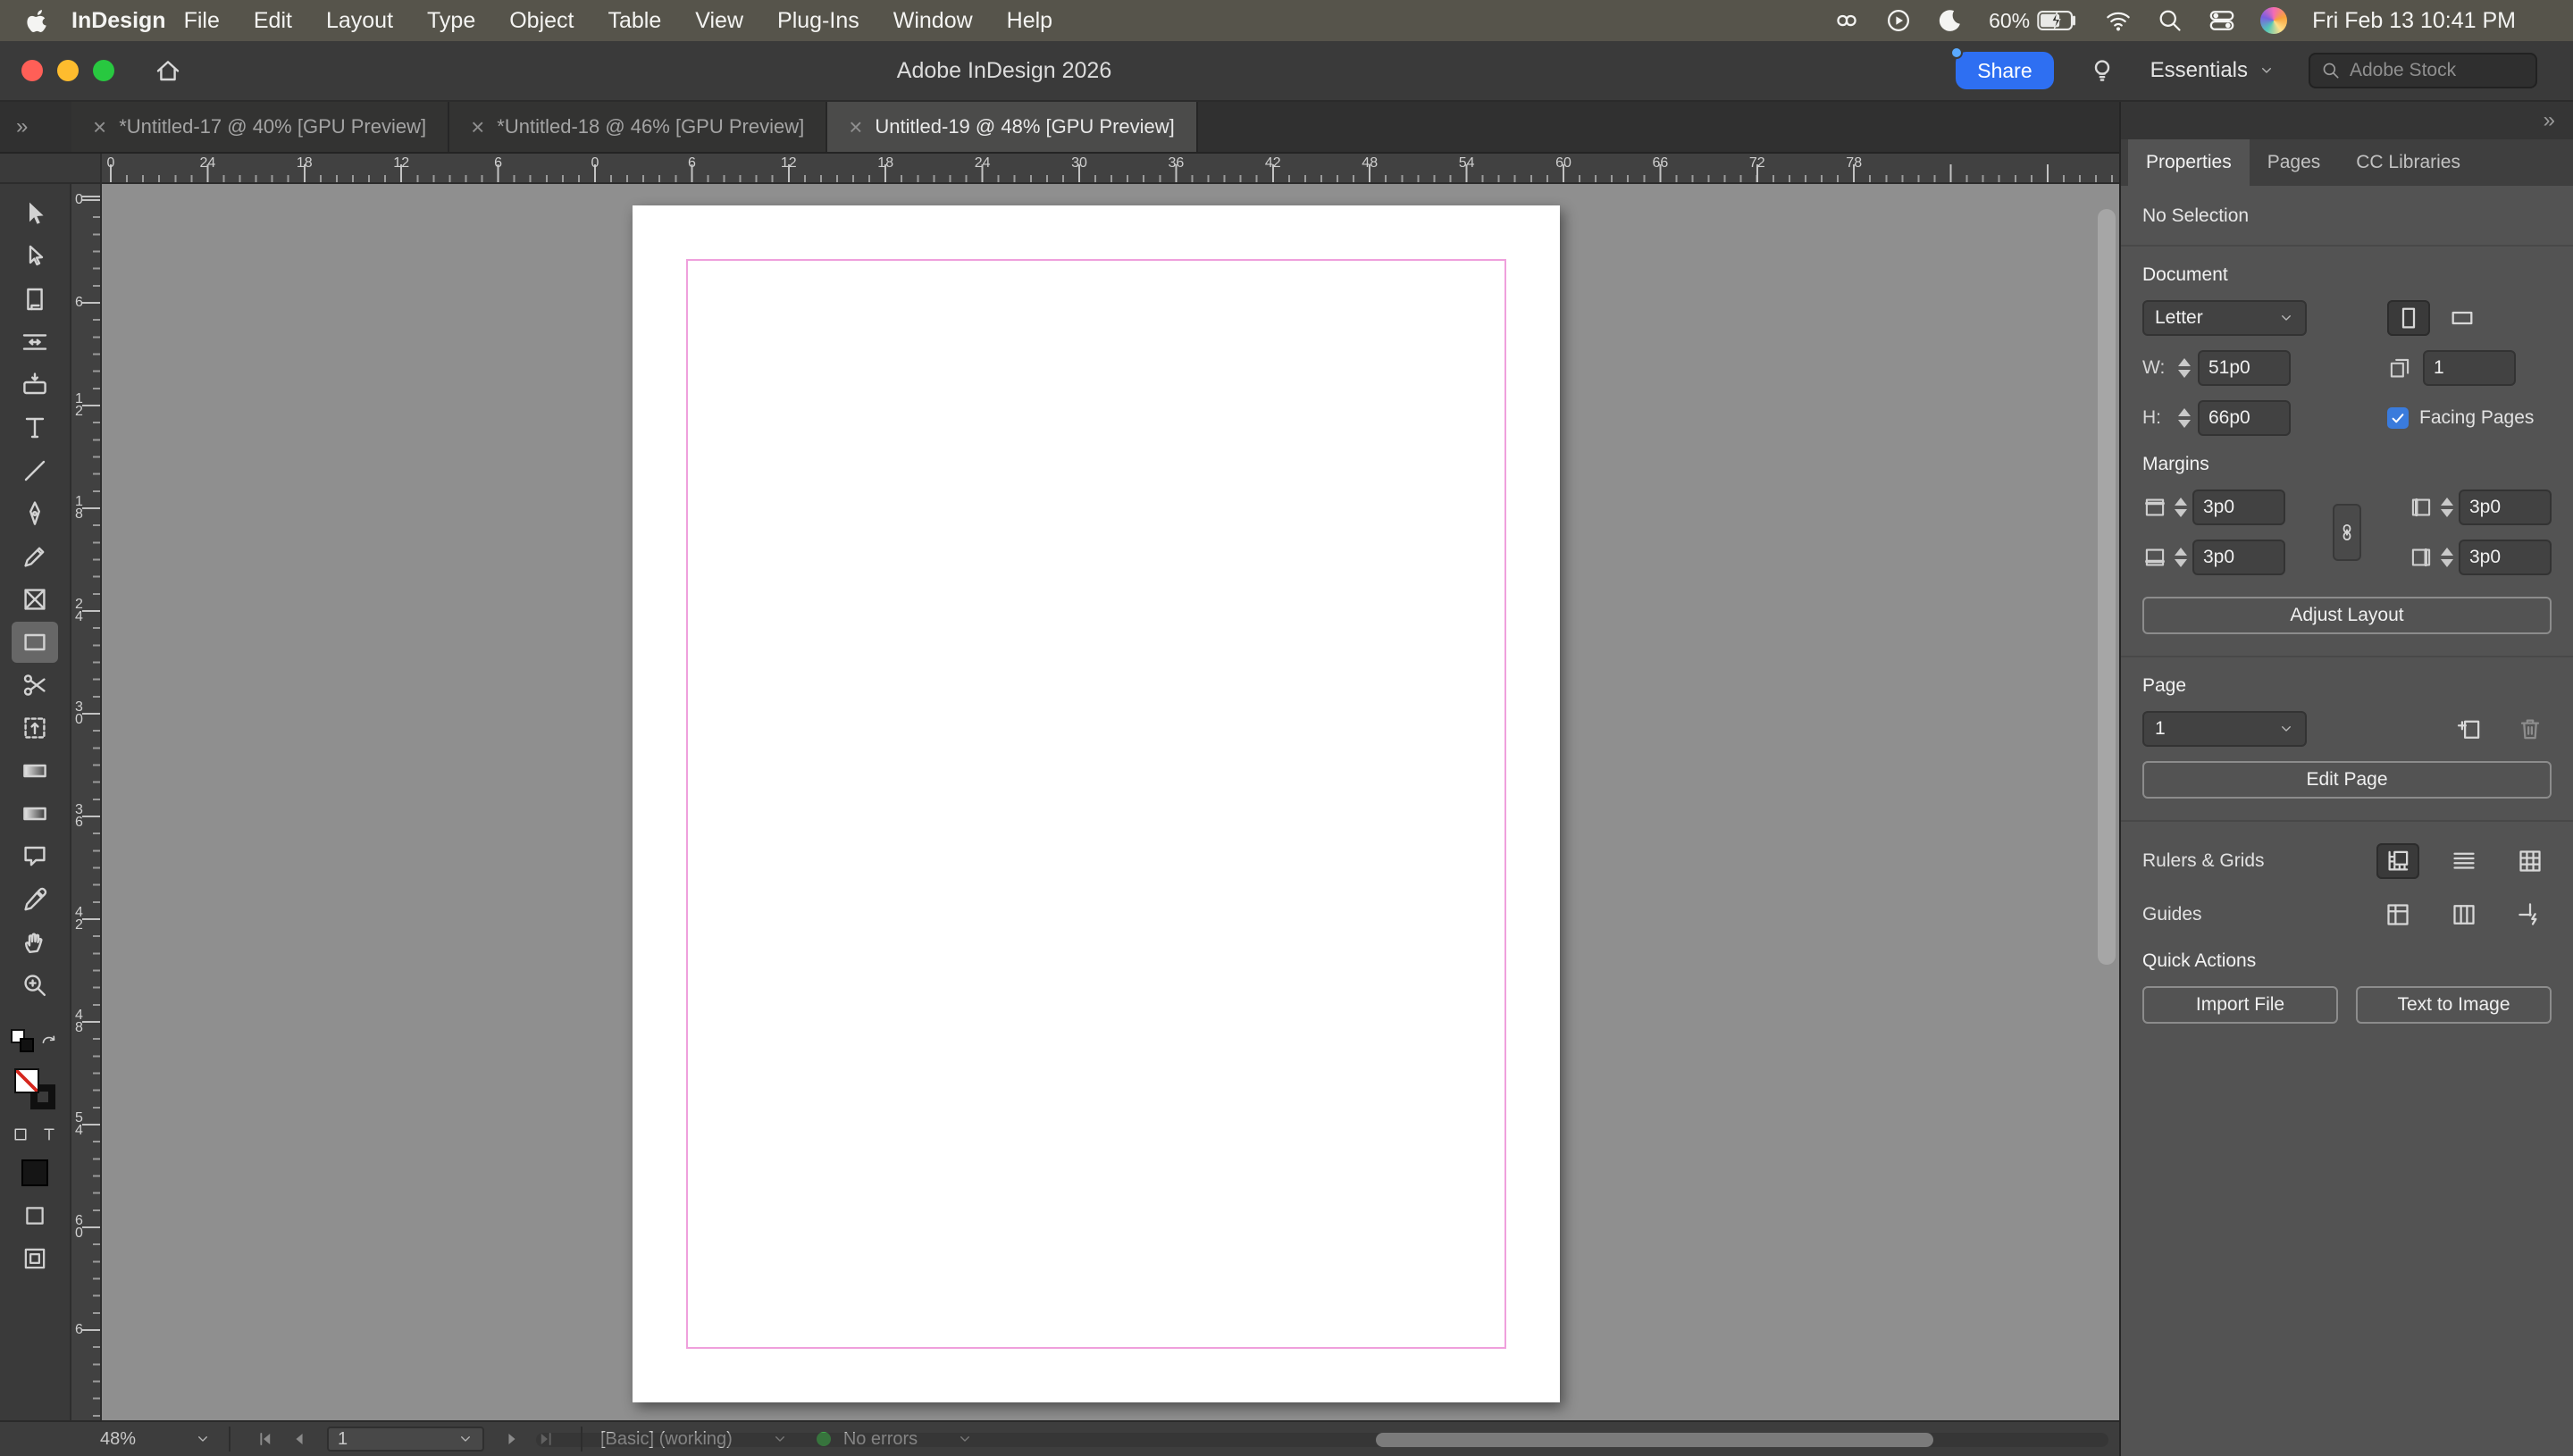 This screenshot has height=1456, width=2573. What do you see at coordinates (2189, 162) in the screenshot?
I see `panel-tab-properties: Properties` at bounding box center [2189, 162].